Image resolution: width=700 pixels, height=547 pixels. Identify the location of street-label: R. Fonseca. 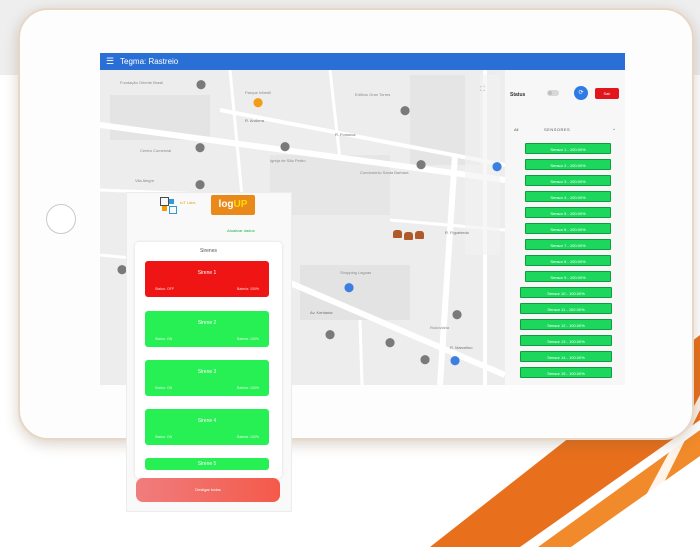
(345, 134).